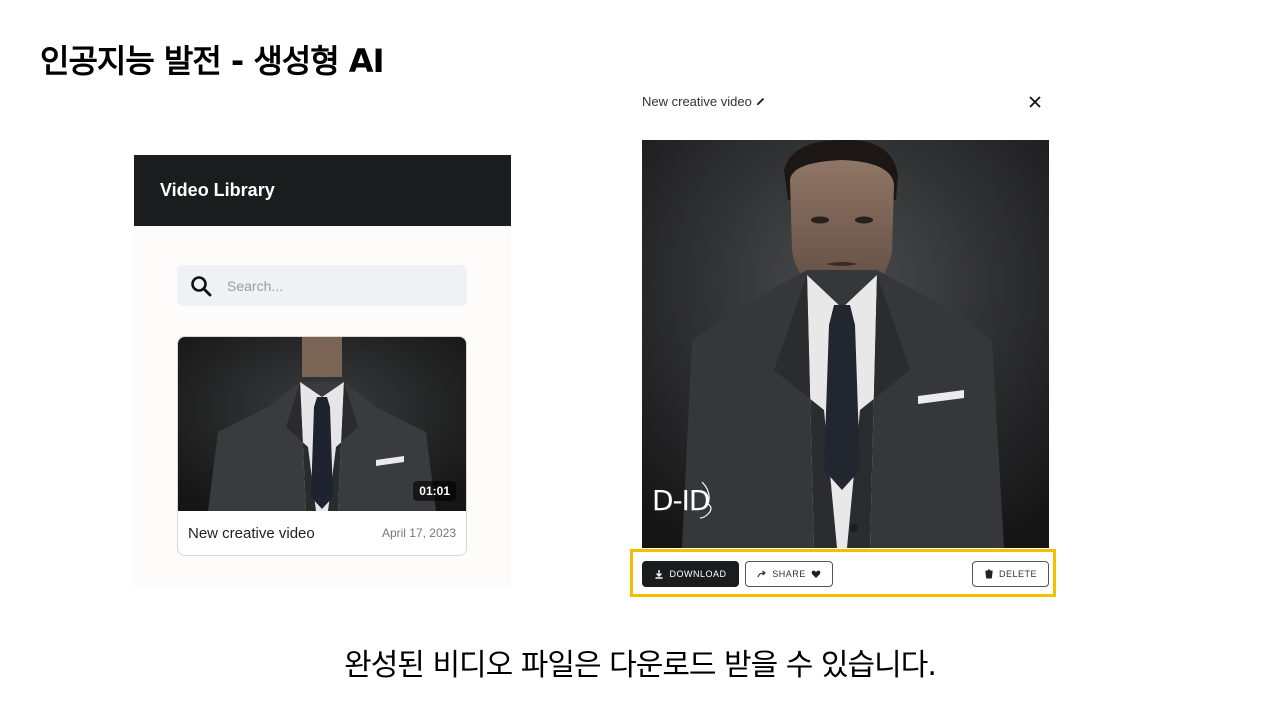 The image size is (1280, 720). What do you see at coordinates (322, 533) in the screenshot?
I see `card-meta: New creative video April 17, 2023` at bounding box center [322, 533].